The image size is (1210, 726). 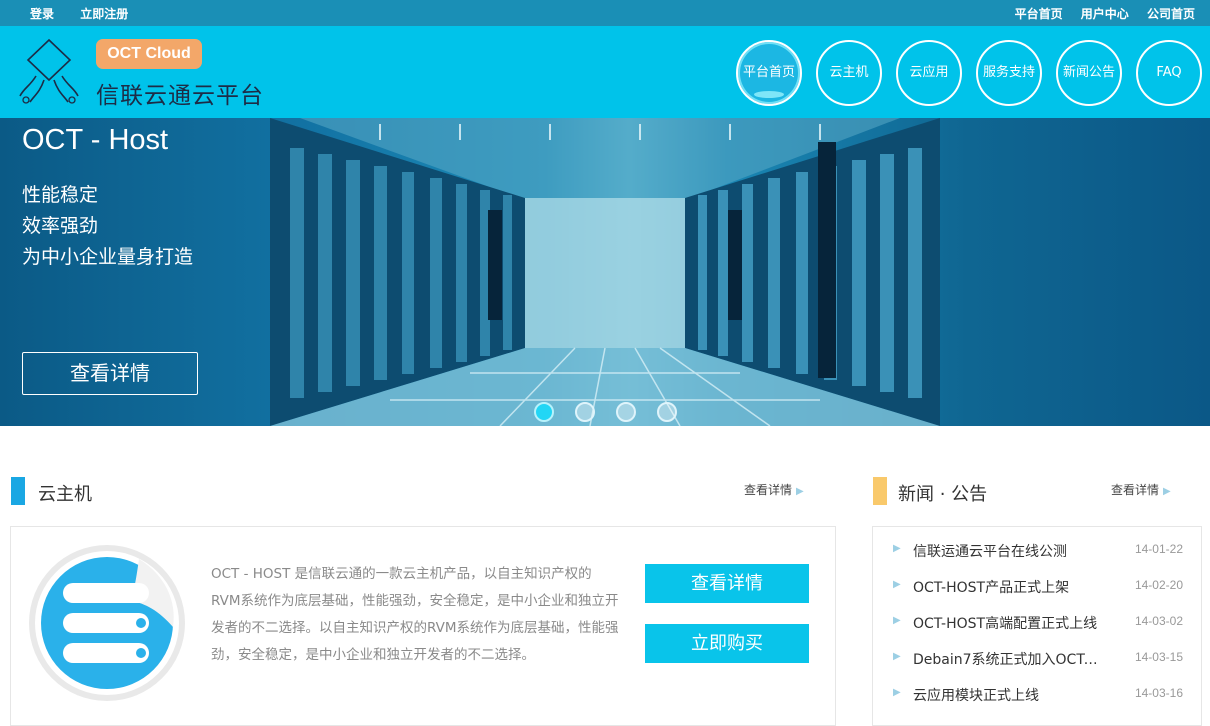 I want to click on cloud-host-title: 云主机, so click(x=65, y=494).